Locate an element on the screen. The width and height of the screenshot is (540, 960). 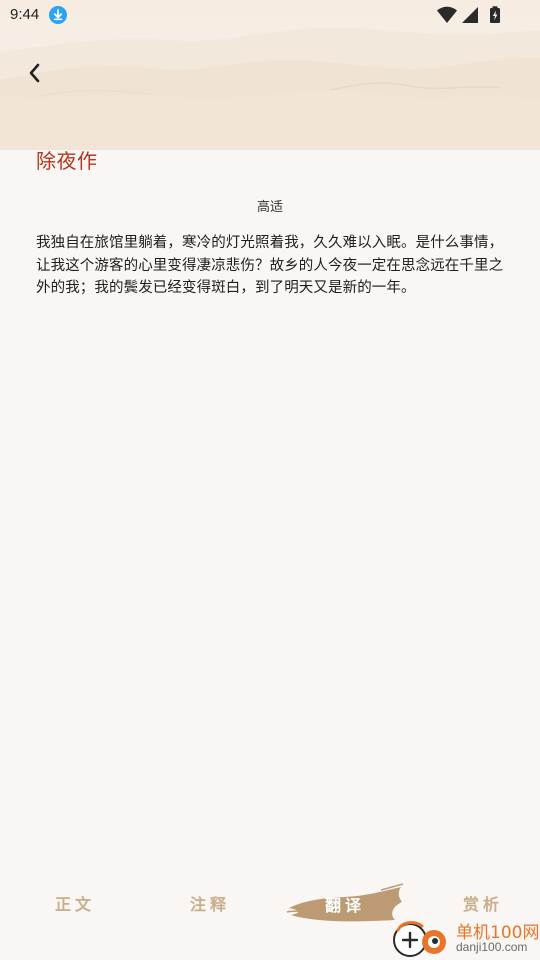
tab-main-text: 正文 is located at coordinates (75, 903).